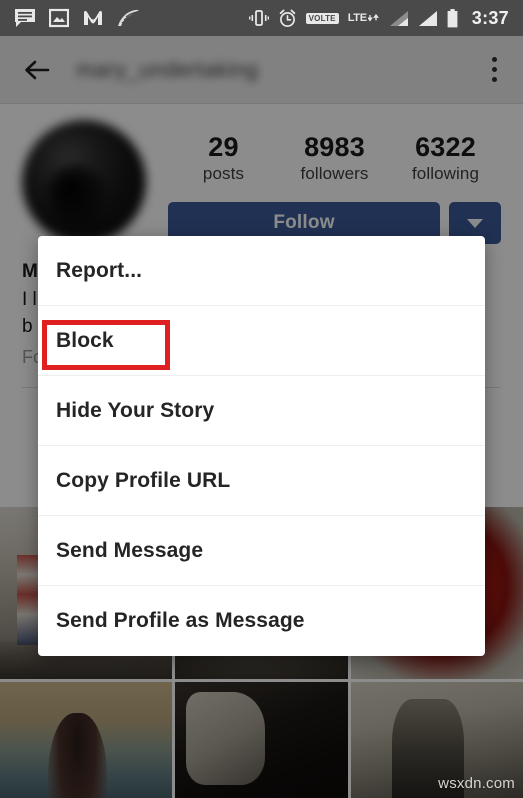 The width and height of the screenshot is (523, 798). I want to click on signal-bars-1-icon, so click(398, 18).